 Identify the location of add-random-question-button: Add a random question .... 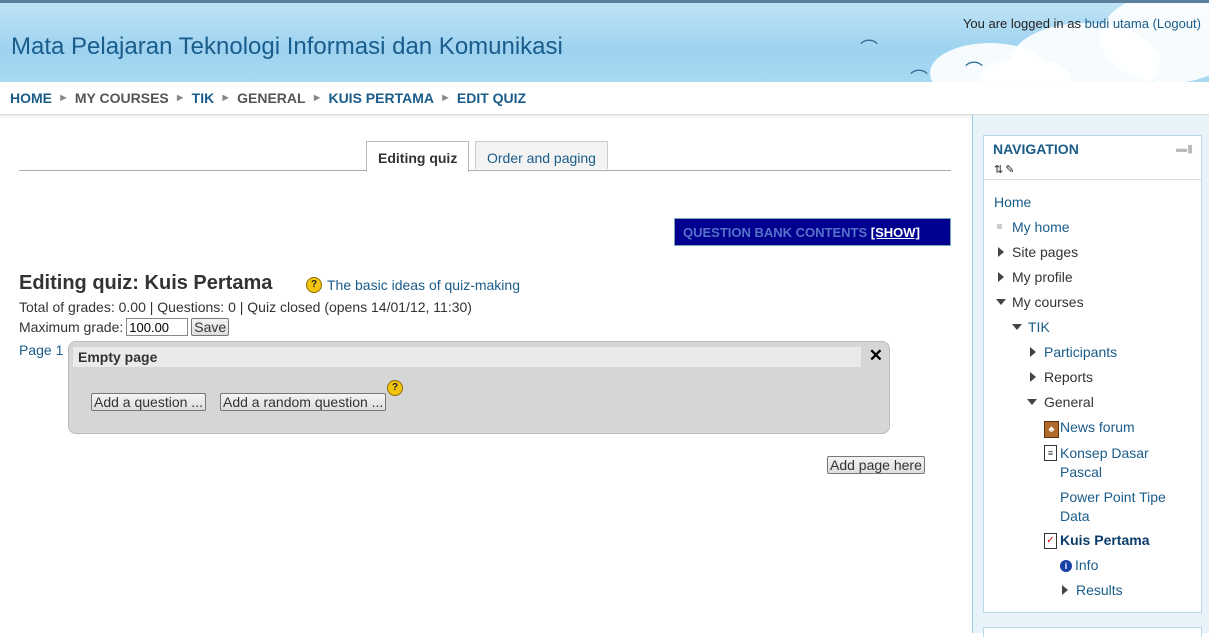
(303, 402).